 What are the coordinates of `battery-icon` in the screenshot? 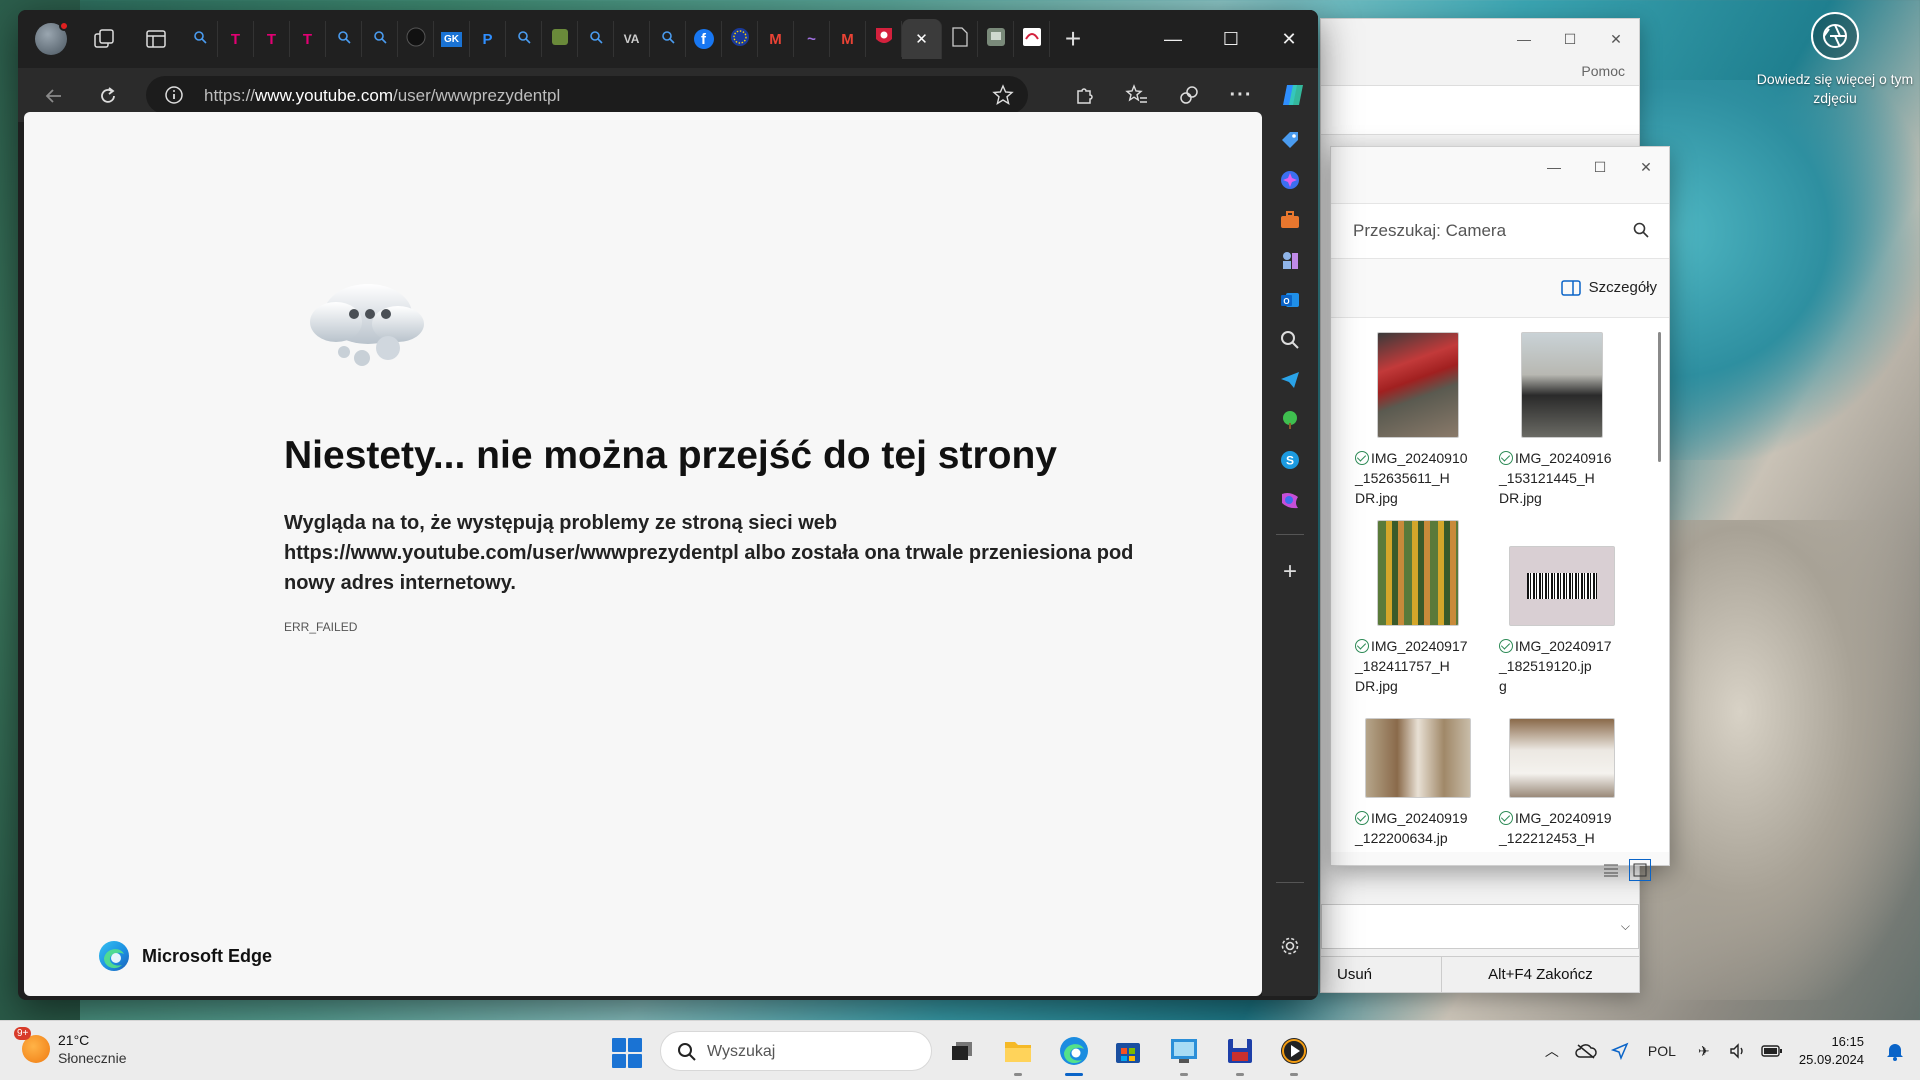 It's located at (1772, 1051).